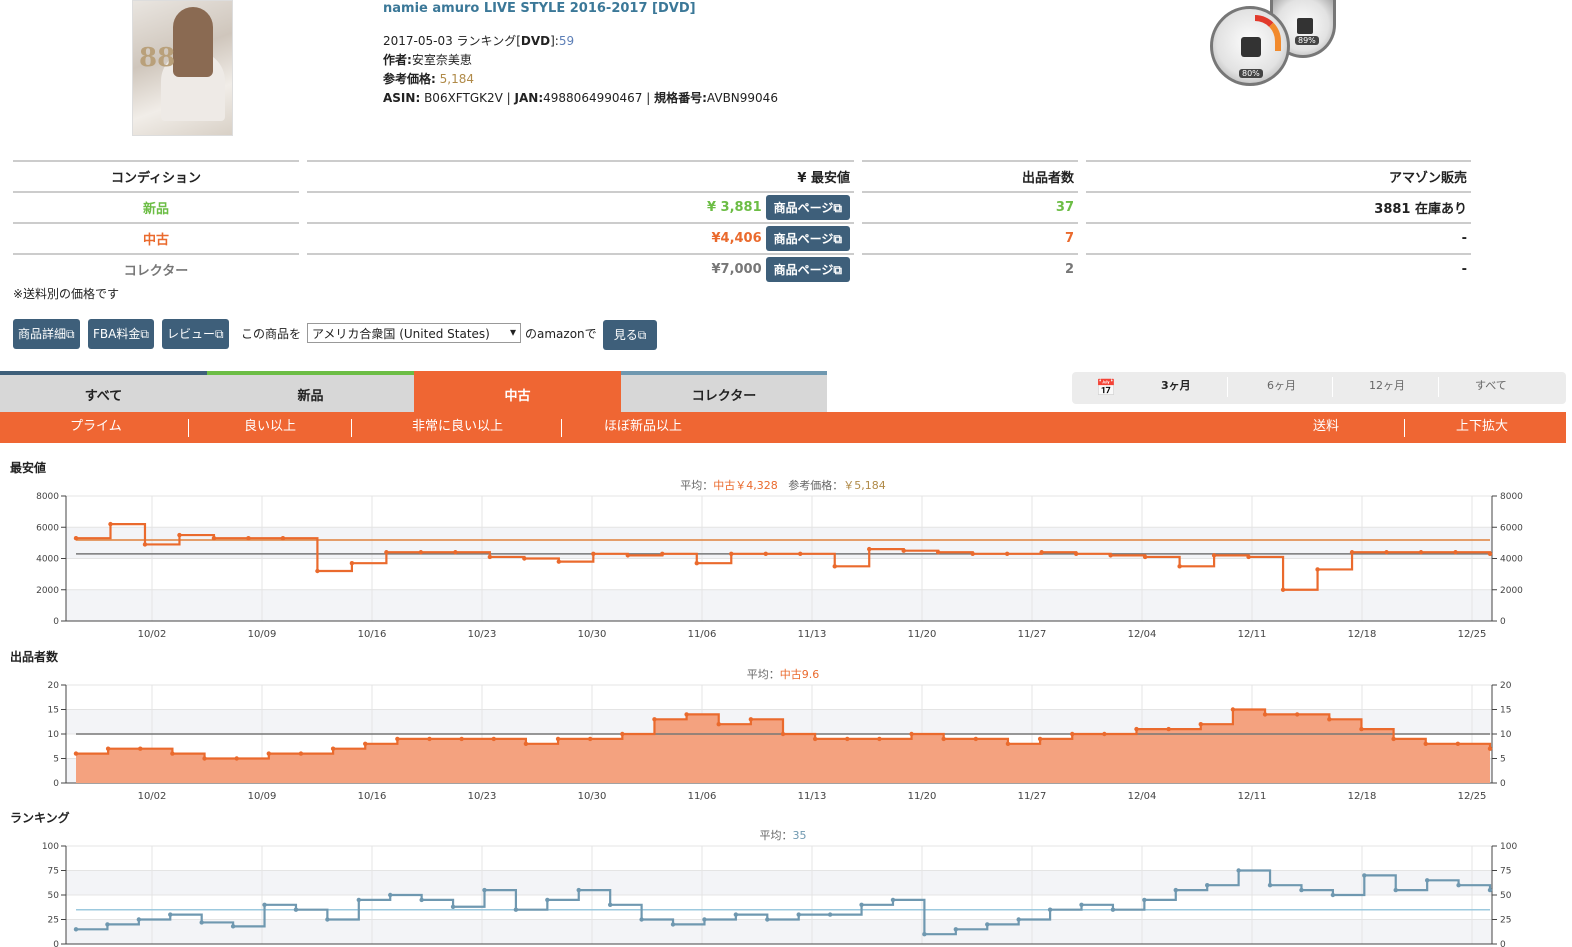 The height and width of the screenshot is (947, 1572). Describe the element at coordinates (1482, 427) in the screenshot. I see `filter-vertical-zoom: 上下拡大` at that location.